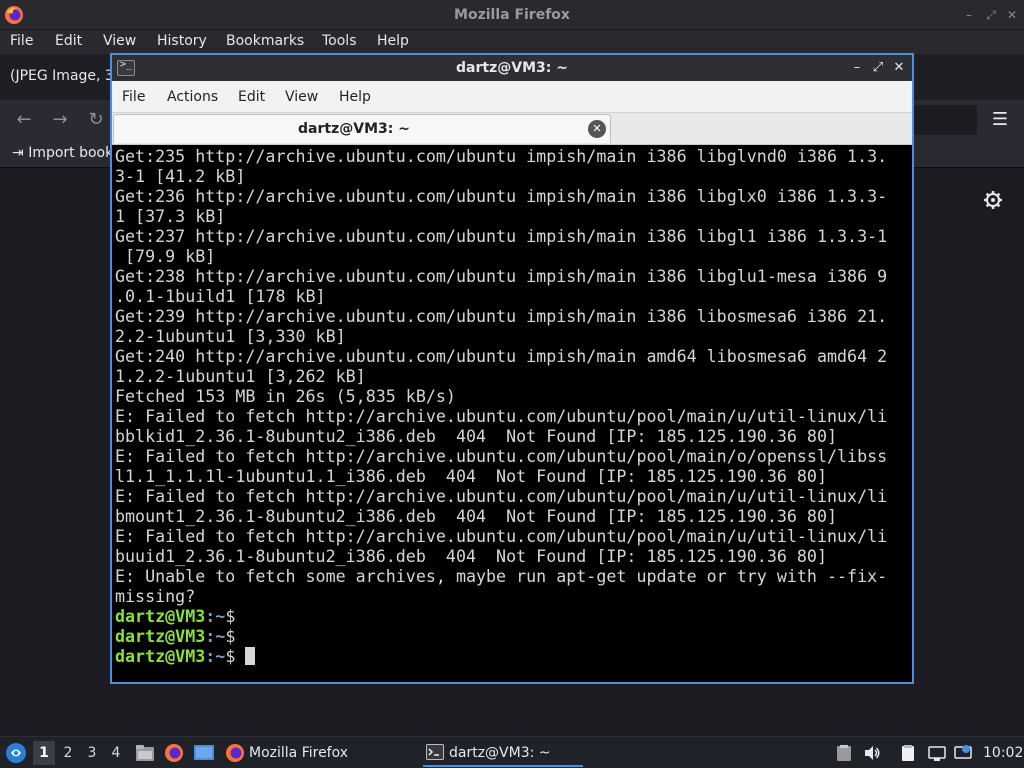  I want to click on terminal-output-line: 1.2.2-1ubuntu1 [3,262 kB], so click(240, 376).